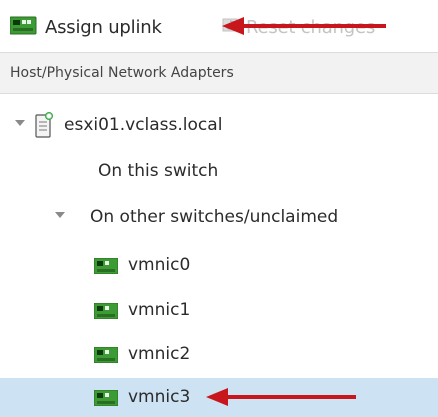 The image size is (438, 417). Describe the element at coordinates (281, 397) in the screenshot. I see `annotation-arrow-vmnic3` at that location.